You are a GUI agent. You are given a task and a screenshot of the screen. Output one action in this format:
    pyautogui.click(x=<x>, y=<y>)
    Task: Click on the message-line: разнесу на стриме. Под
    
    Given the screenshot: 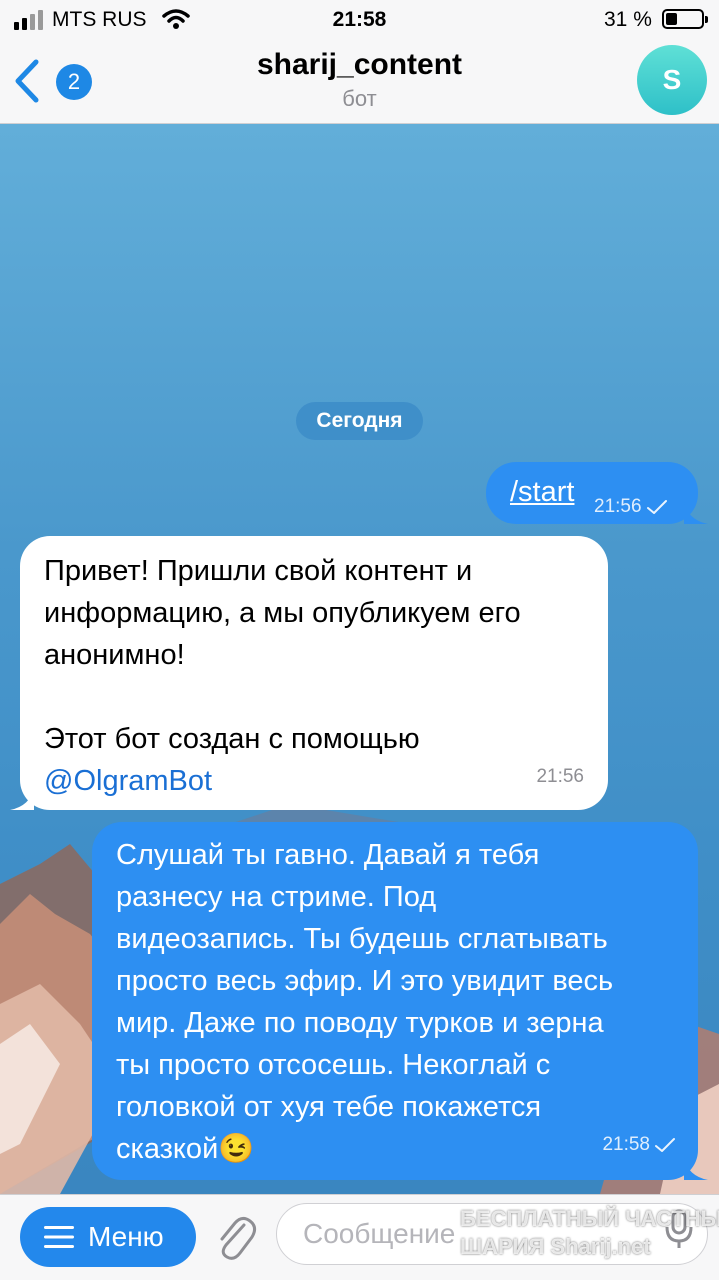 What is the action you would take?
    pyautogui.click(x=276, y=897)
    